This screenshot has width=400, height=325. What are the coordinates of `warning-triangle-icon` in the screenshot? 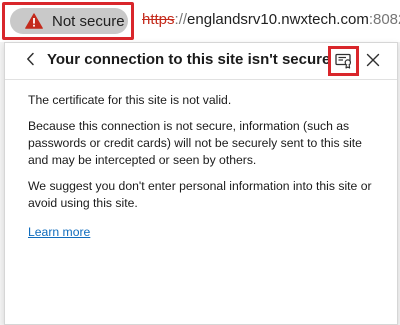 It's located at (34, 21).